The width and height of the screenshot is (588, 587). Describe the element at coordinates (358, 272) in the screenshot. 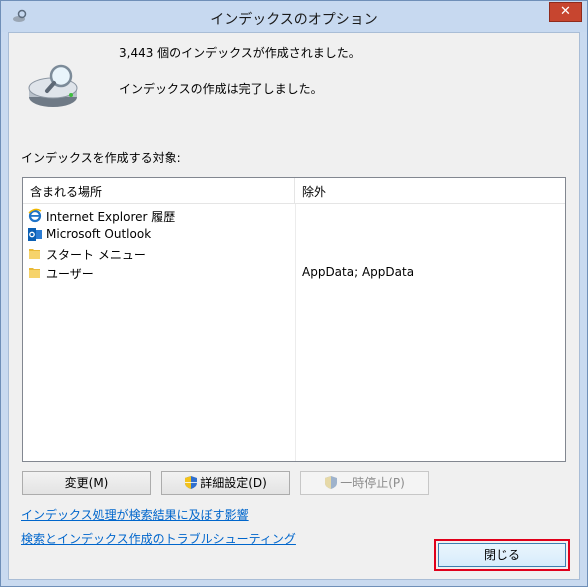

I see `location-exclude: AppData; AppData` at that location.